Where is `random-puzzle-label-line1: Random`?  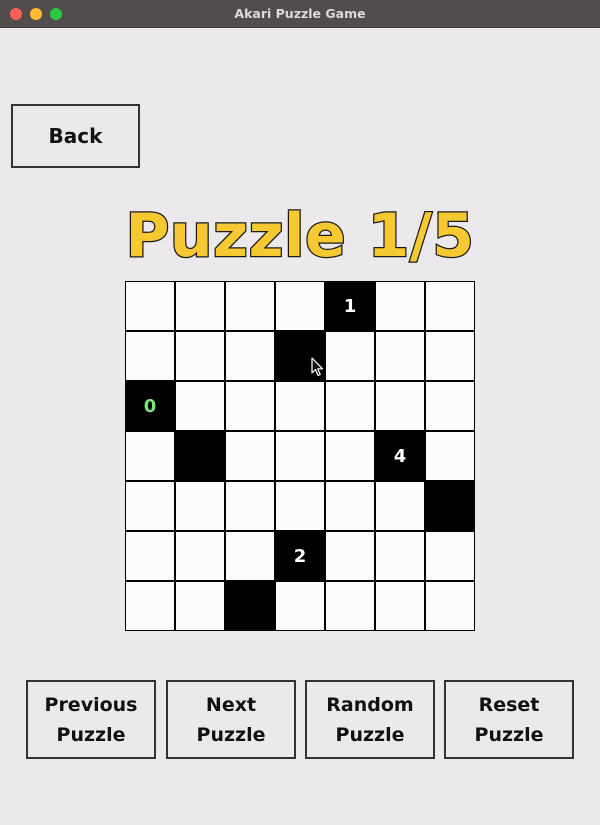 random-puzzle-label-line1: Random is located at coordinates (370, 704).